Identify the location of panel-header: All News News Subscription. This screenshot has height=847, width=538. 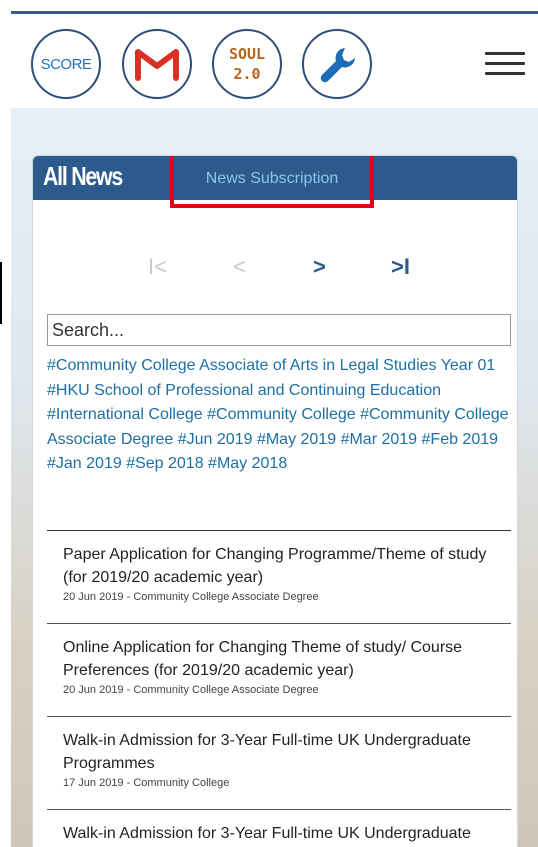
(275, 182).